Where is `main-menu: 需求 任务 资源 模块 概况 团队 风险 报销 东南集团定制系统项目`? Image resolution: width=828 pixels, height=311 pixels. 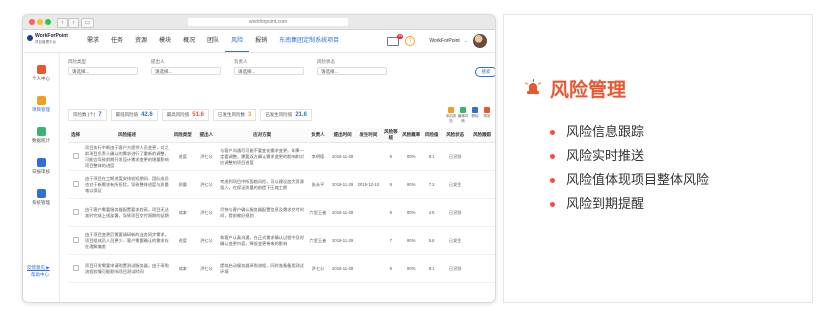 main-menu: 需求 任务 资源 模块 概况 团队 风险 报销 东南集团定制系统项目 is located at coordinates (213, 41).